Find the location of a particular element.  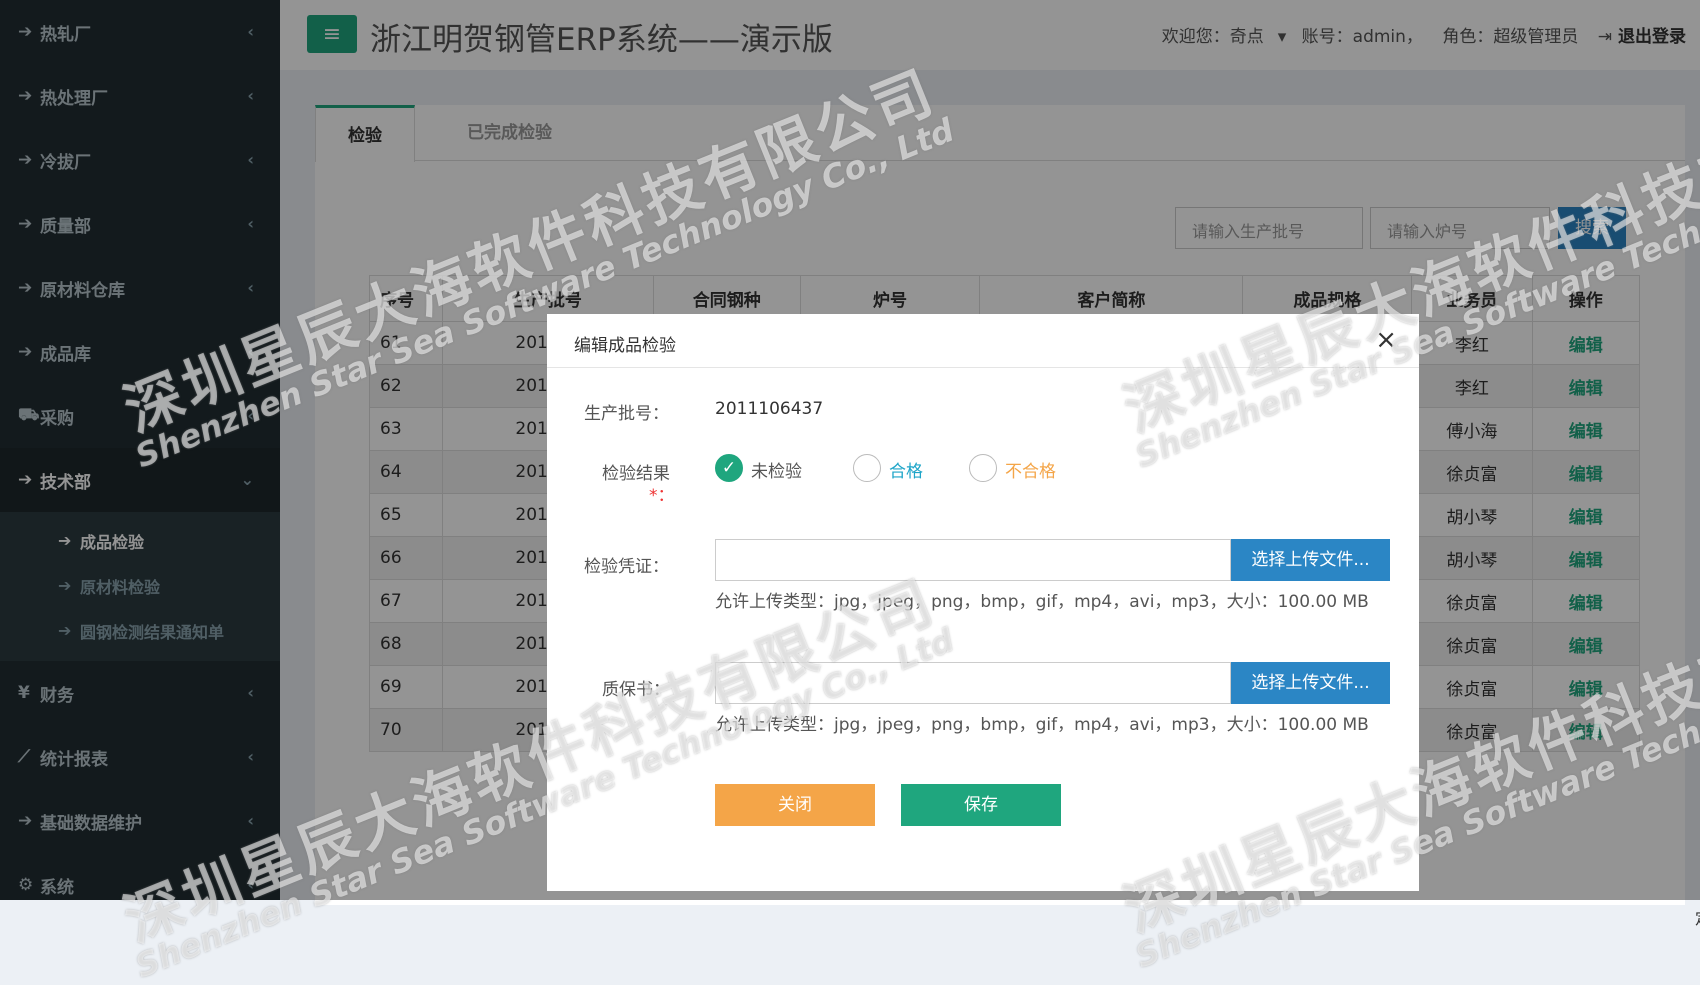

close-icon: × is located at coordinates (1386, 340).